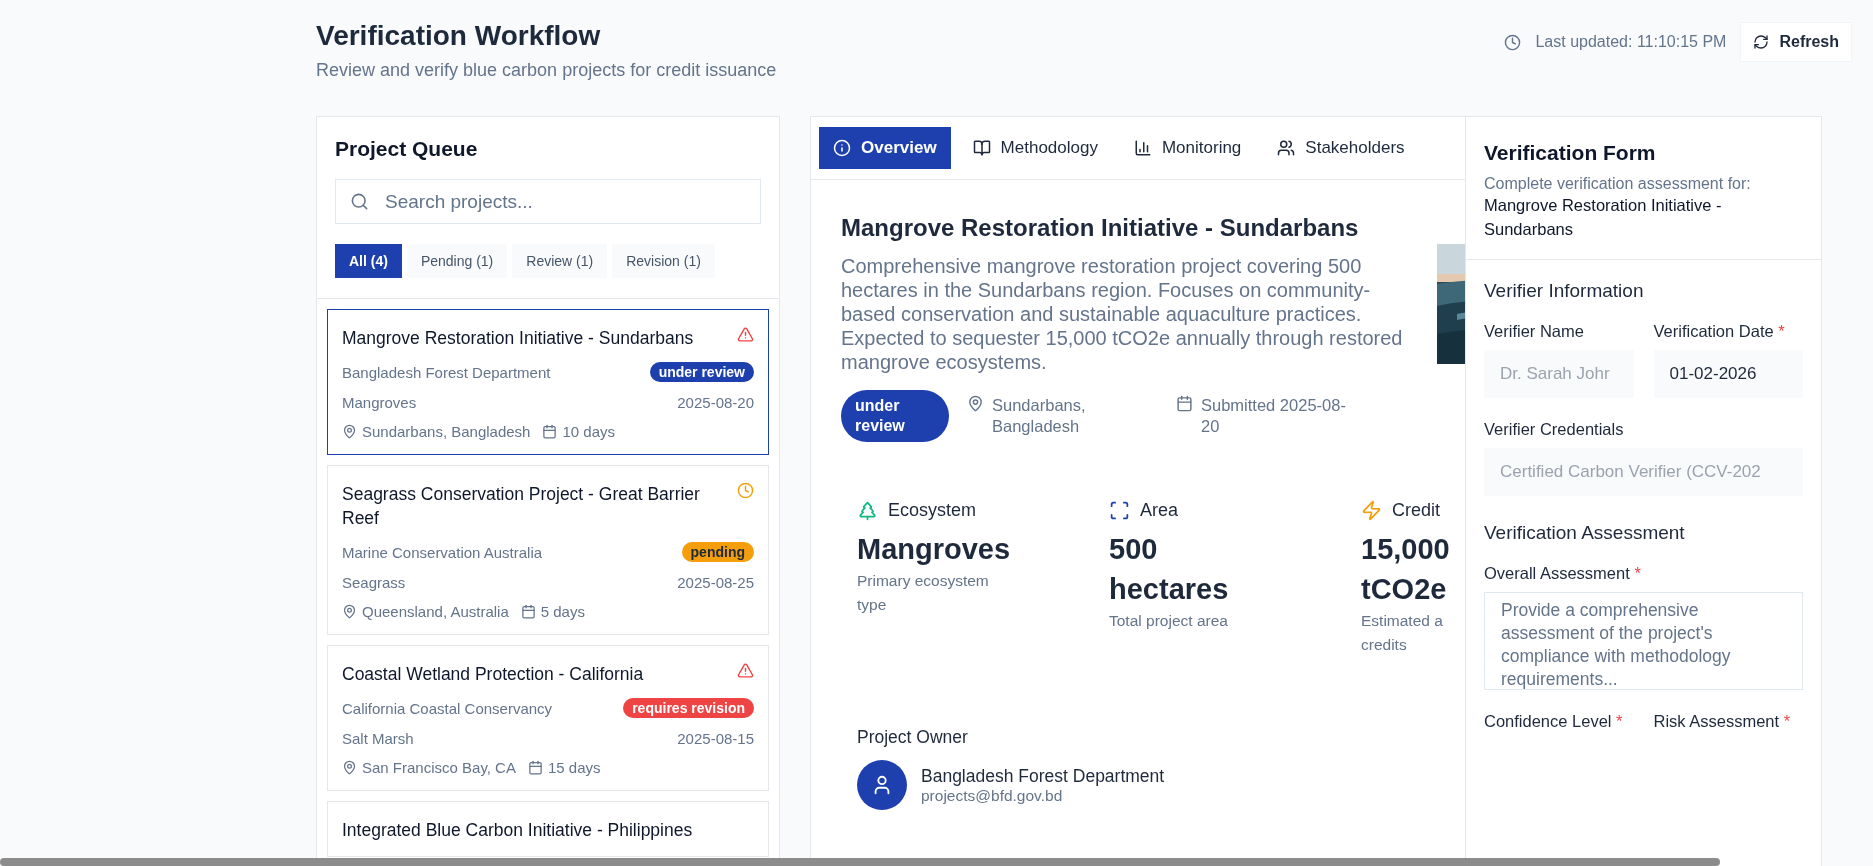 This screenshot has height=866, width=1873. Describe the element at coordinates (378, 738) in the screenshot. I see `ecosystem-text: Salt Marsh` at that location.